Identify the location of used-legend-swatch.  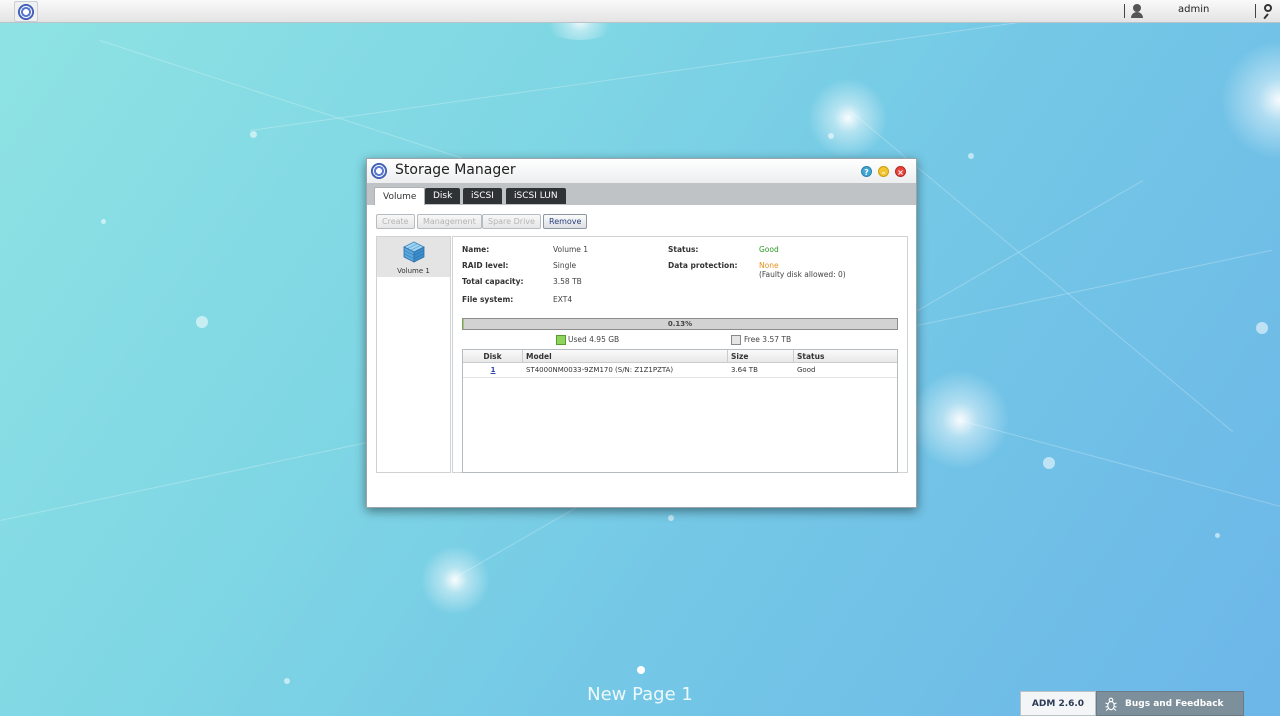
(561, 340).